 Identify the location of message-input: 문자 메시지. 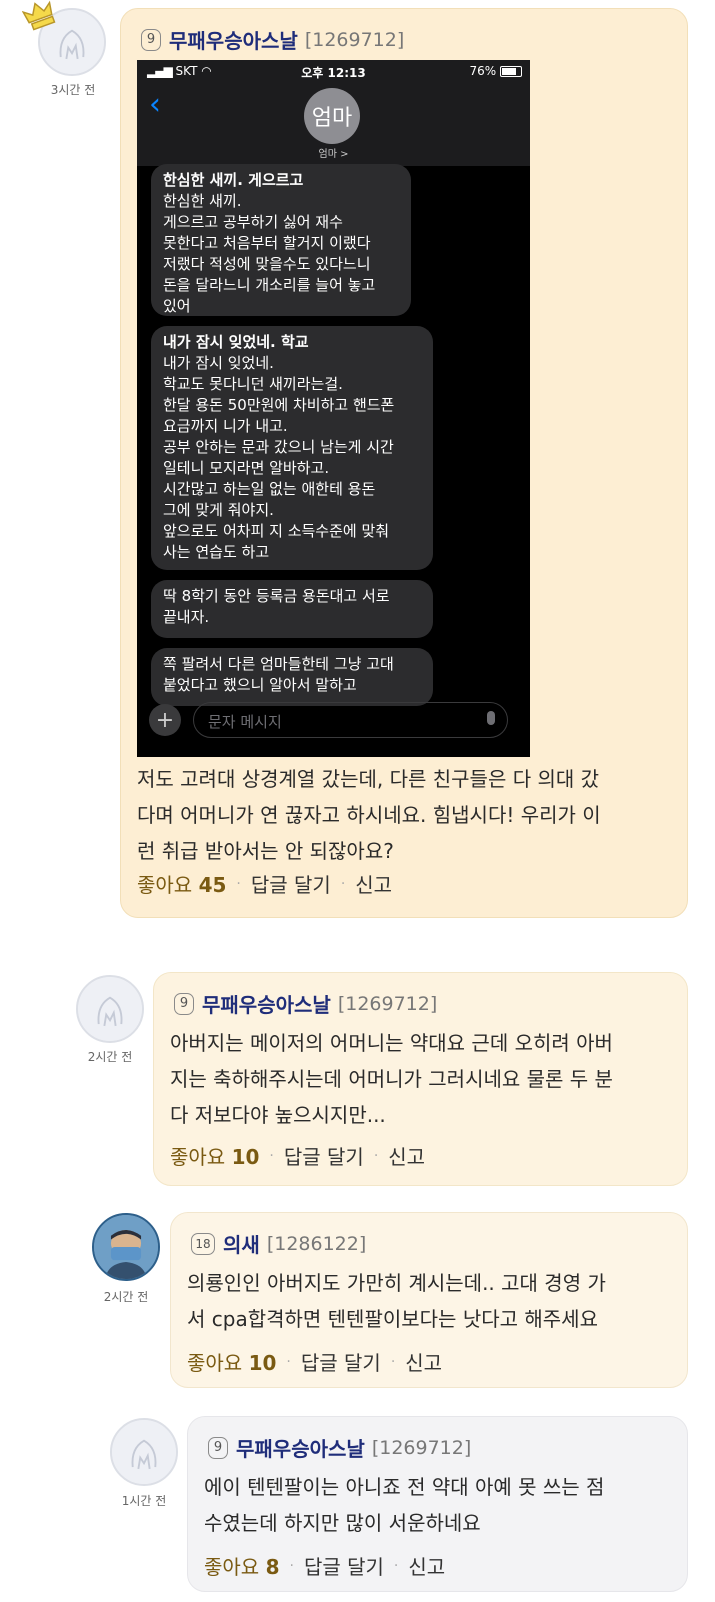
(350, 720).